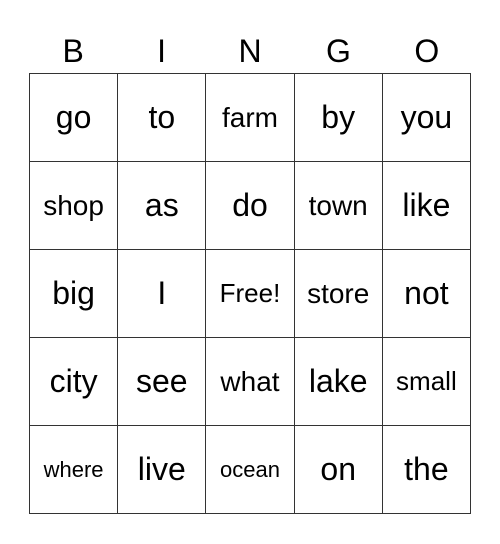  I want to click on header-letter-n: N, so click(250, 51).